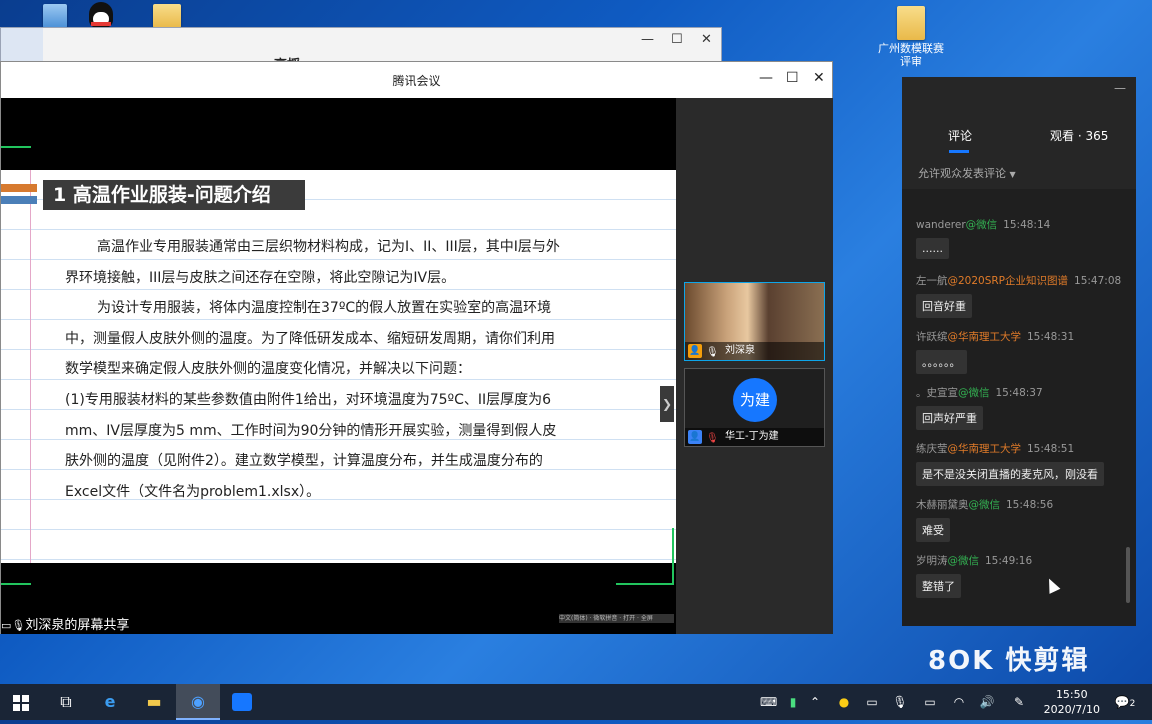 This screenshot has width=1152, height=724. I want to click on comment-user: 木赫丽黛奥, so click(942, 505).